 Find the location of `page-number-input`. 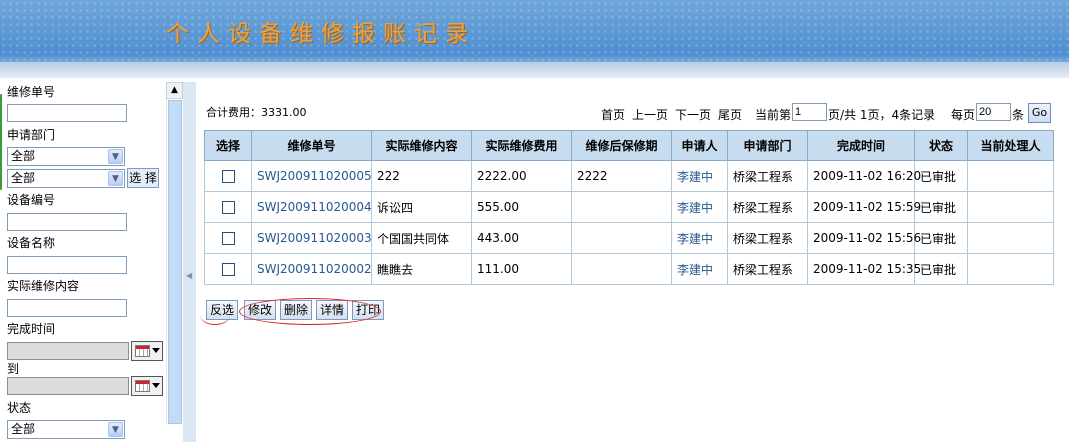

page-number-input is located at coordinates (809, 112).